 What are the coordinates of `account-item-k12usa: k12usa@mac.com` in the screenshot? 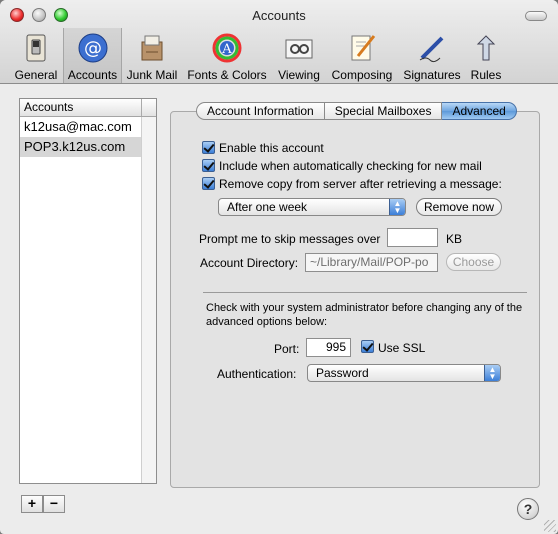 It's located at (80, 127).